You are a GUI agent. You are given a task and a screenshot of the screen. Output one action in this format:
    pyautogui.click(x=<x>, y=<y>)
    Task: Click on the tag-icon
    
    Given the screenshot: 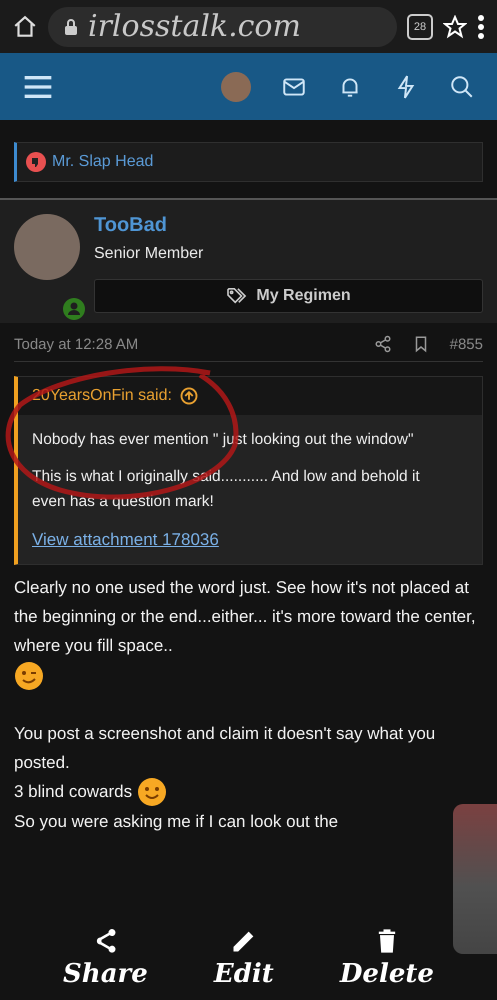 What is the action you would take?
    pyautogui.click(x=237, y=296)
    